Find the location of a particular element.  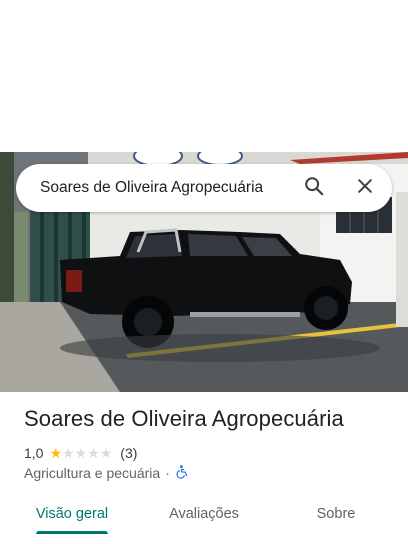

place-title: Soares de Oliveira Agropecuária is located at coordinates (184, 418).